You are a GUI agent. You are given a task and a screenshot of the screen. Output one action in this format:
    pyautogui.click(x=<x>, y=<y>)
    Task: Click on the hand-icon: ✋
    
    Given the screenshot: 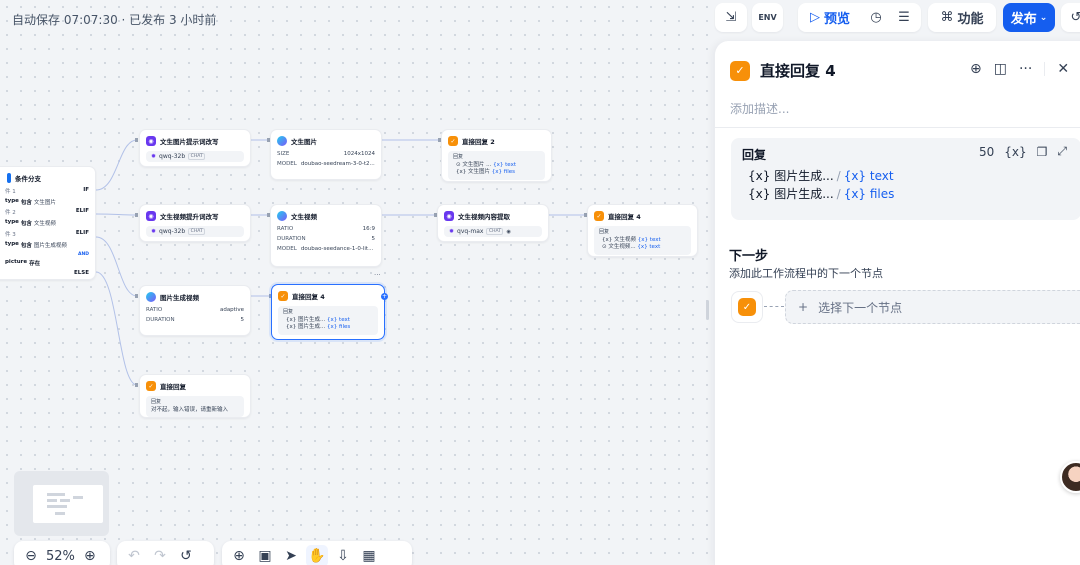 What is the action you would take?
    pyautogui.click(x=317, y=555)
    